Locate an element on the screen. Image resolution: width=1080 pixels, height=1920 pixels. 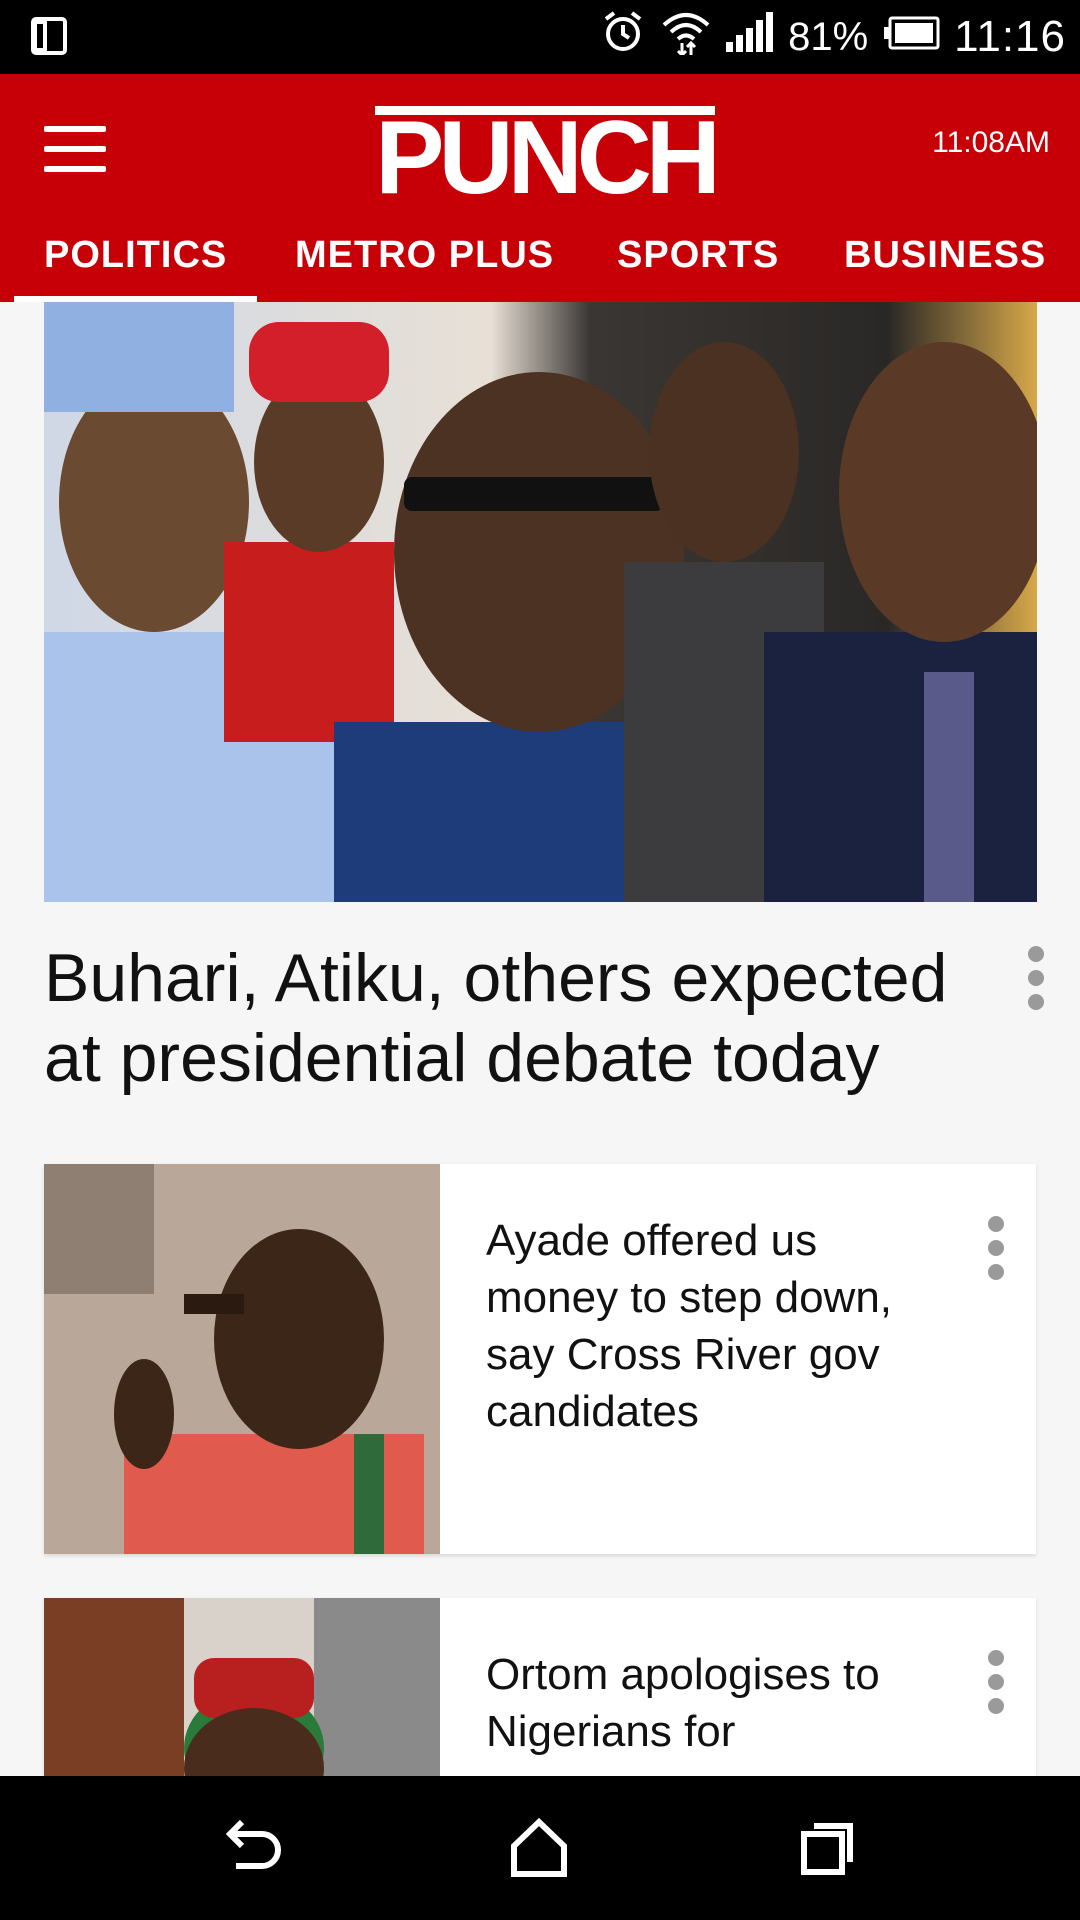
tab-sports: SPORTS is located at coordinates (698, 268).